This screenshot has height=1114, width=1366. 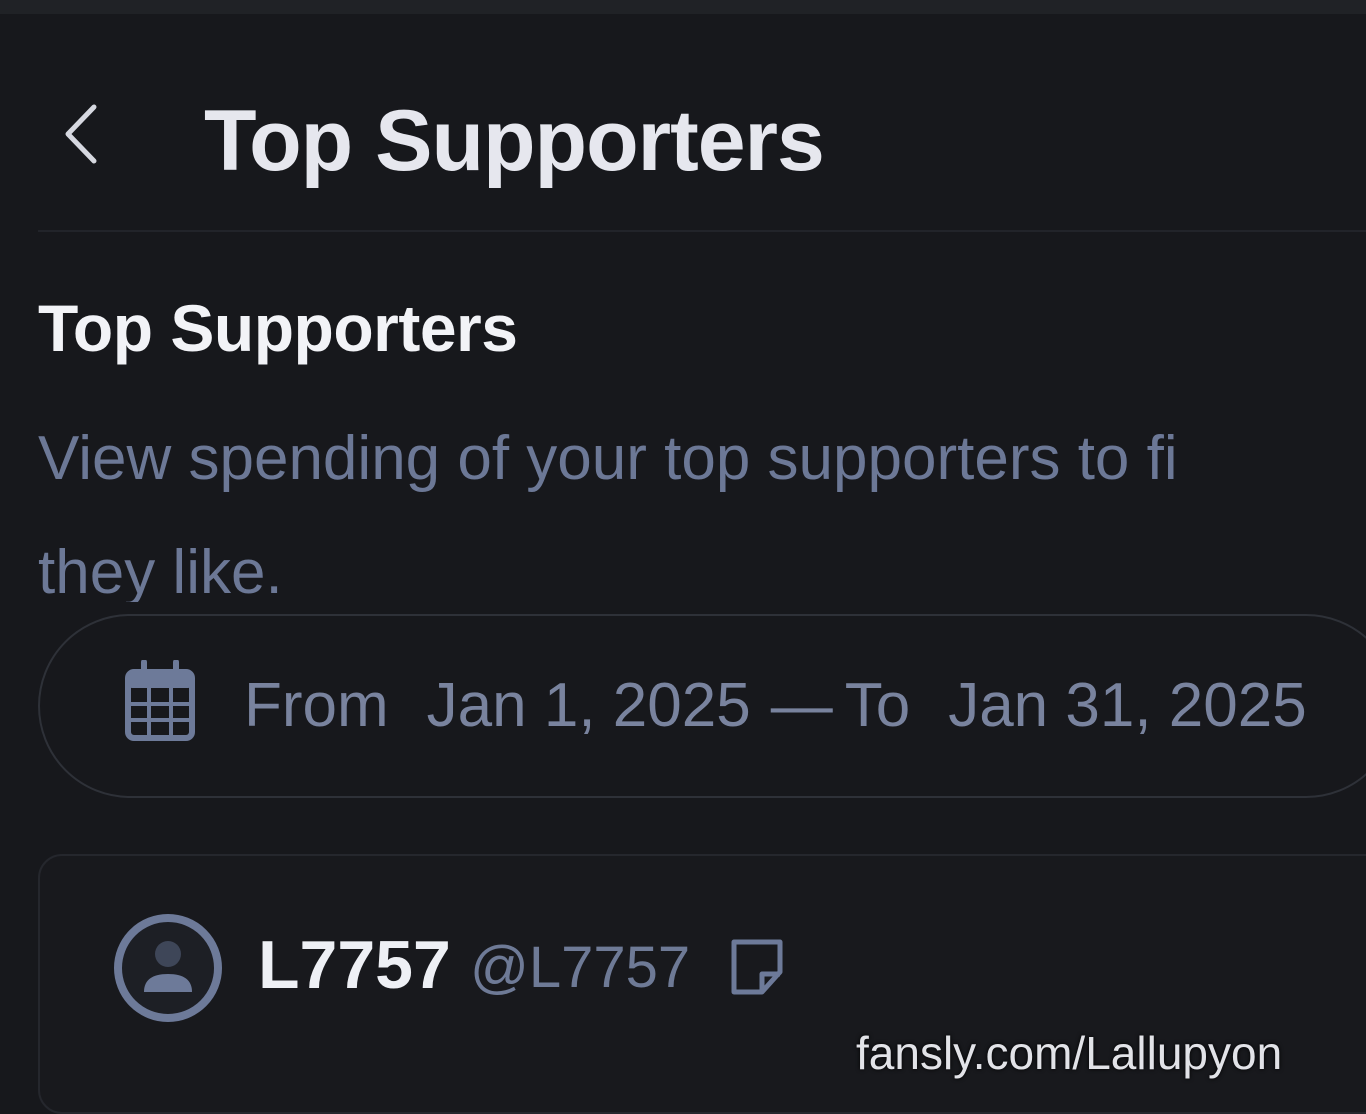 What do you see at coordinates (683, 7) in the screenshot?
I see `window-top-strip` at bounding box center [683, 7].